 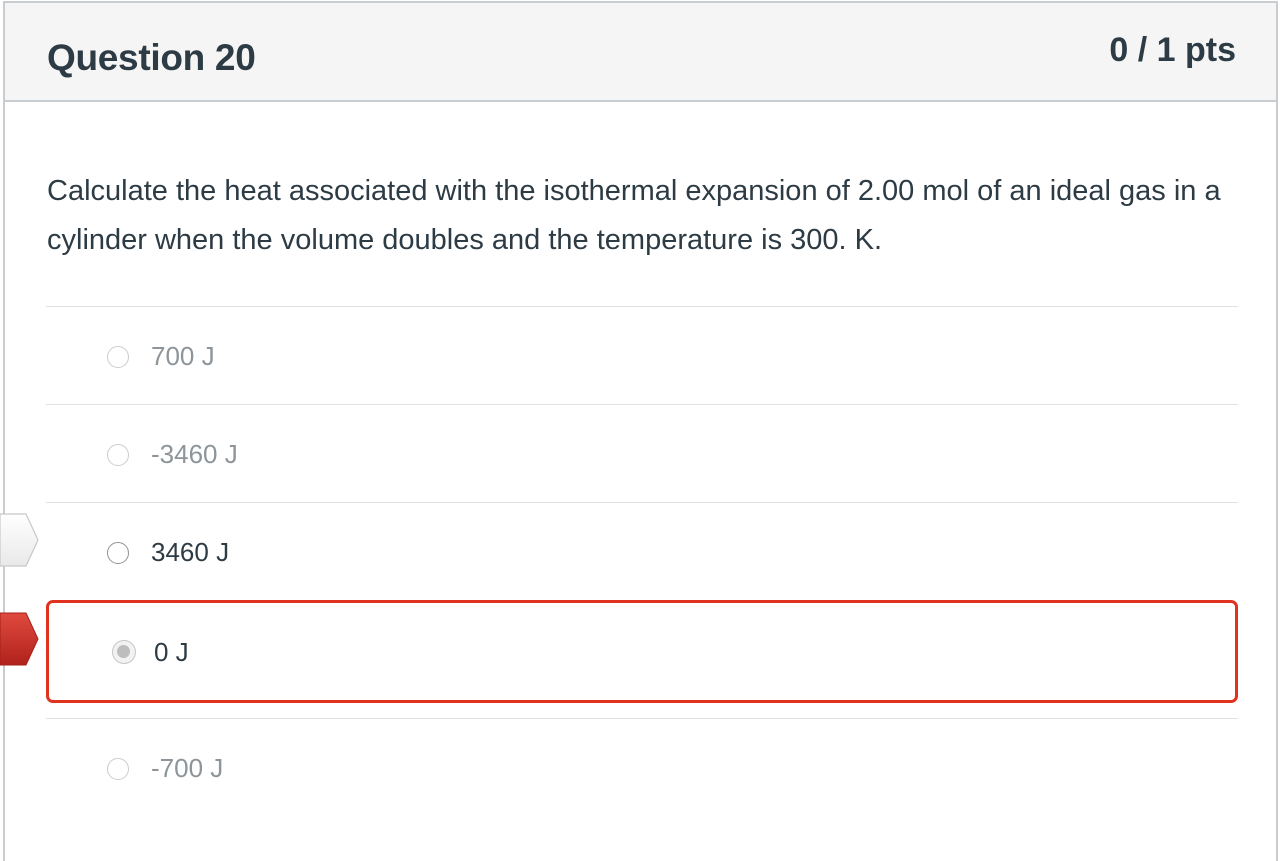 What do you see at coordinates (190, 552) in the screenshot?
I see `answer-label: 3460 J` at bounding box center [190, 552].